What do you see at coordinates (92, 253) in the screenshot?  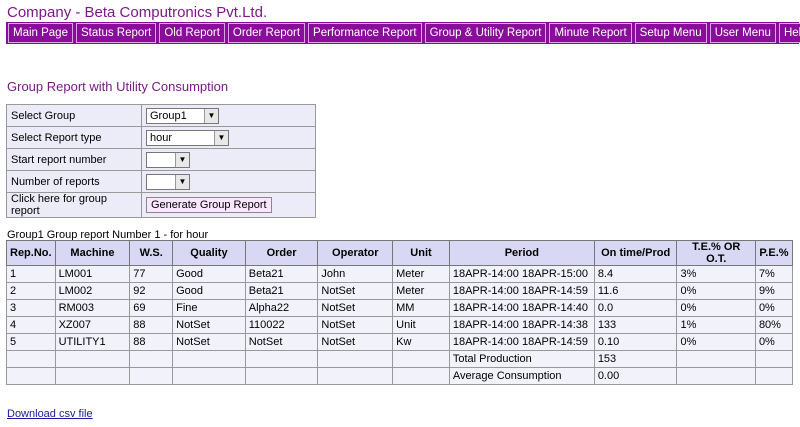 I see `col-machine: Machine` at bounding box center [92, 253].